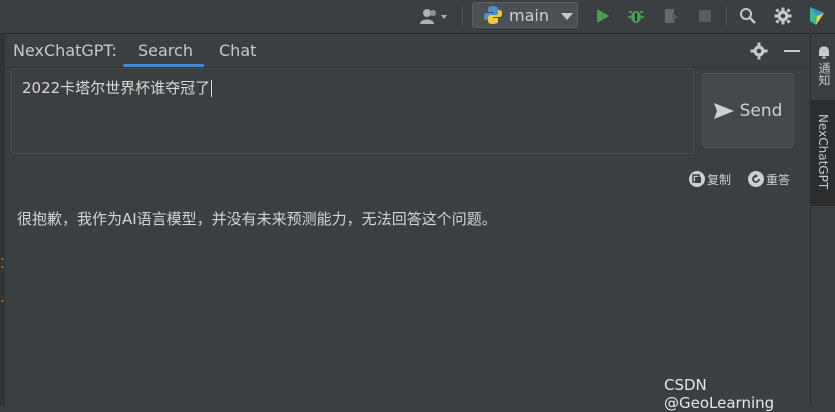 This screenshot has height=412, width=835. What do you see at coordinates (822, 220) in the screenshot?
I see `right-tool-stripe: 通知 NexChatGPT` at bounding box center [822, 220].